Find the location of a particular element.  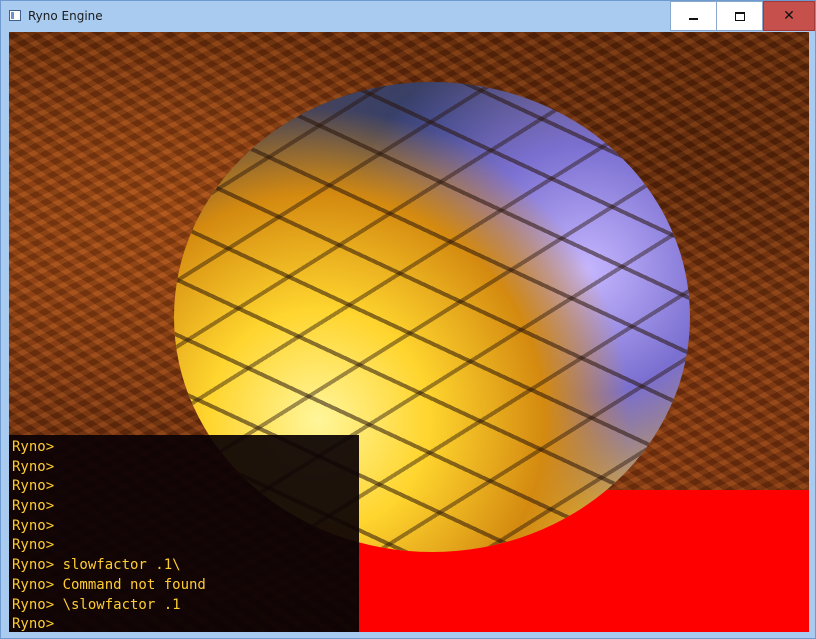

minimize-button is located at coordinates (693, 16).